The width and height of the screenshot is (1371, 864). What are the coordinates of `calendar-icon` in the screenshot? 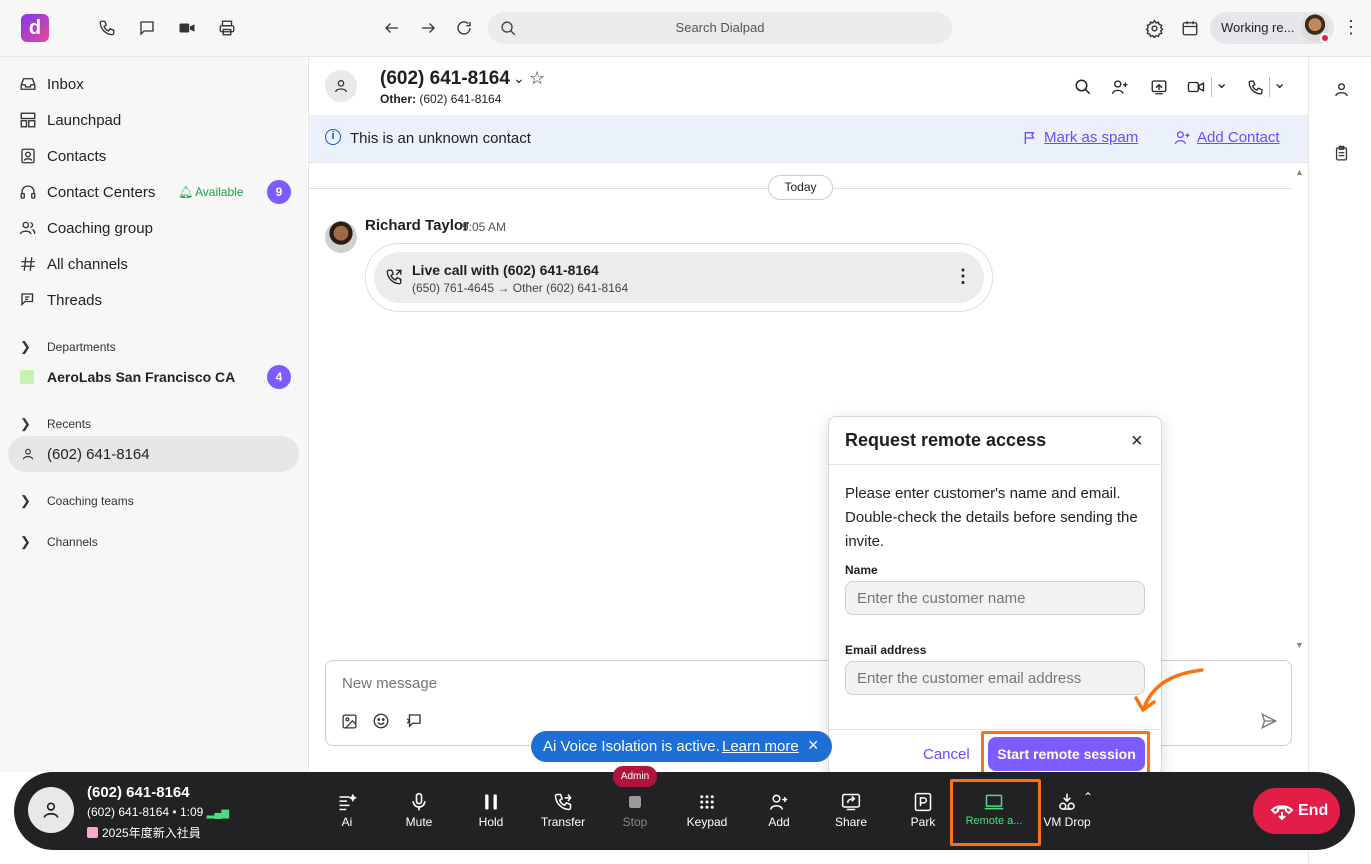 It's located at (1190, 28).